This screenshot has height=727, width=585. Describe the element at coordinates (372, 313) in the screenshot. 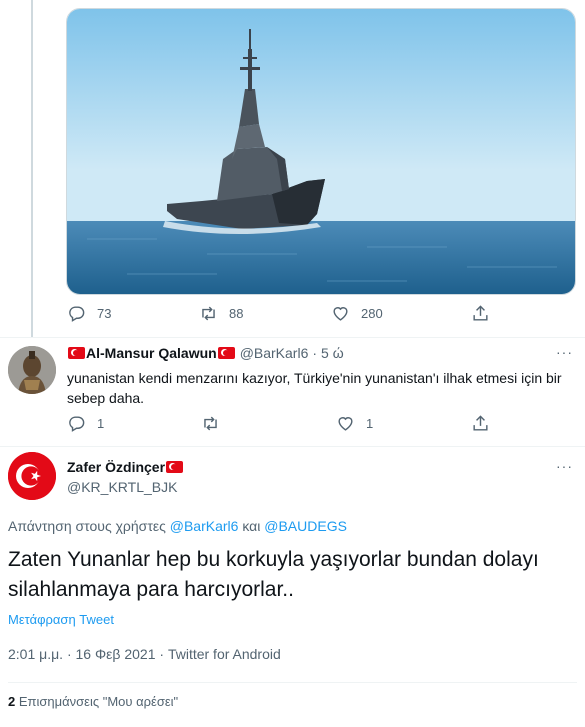

I see `like-count: 280` at that location.